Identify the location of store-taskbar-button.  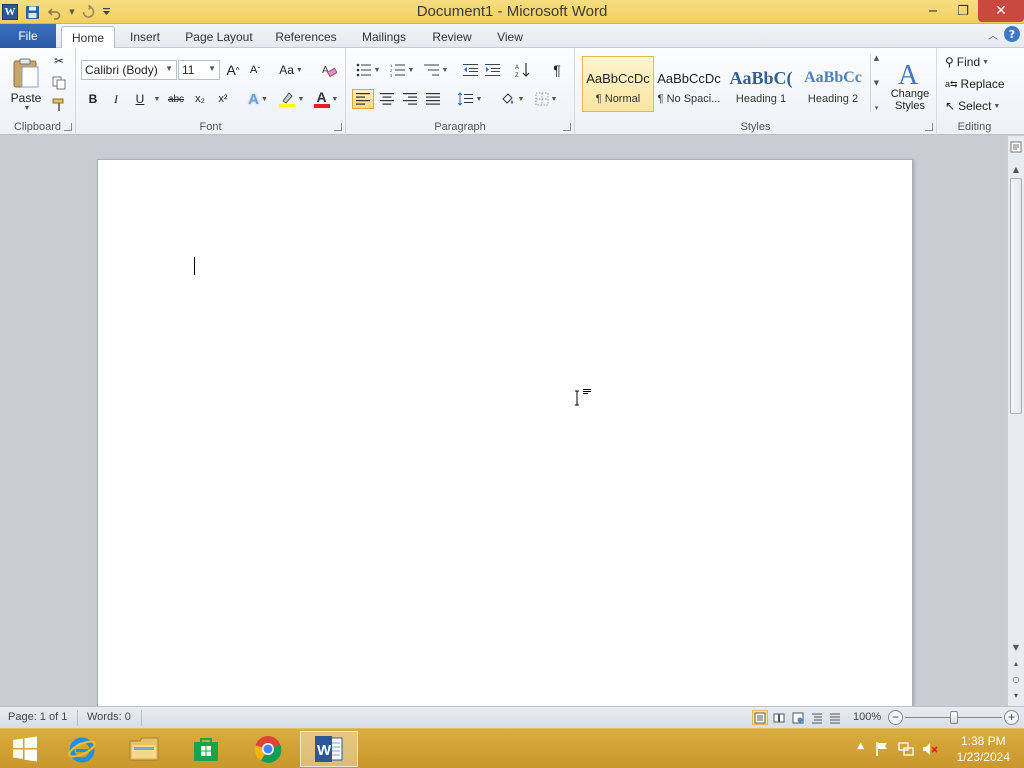
(206, 749).